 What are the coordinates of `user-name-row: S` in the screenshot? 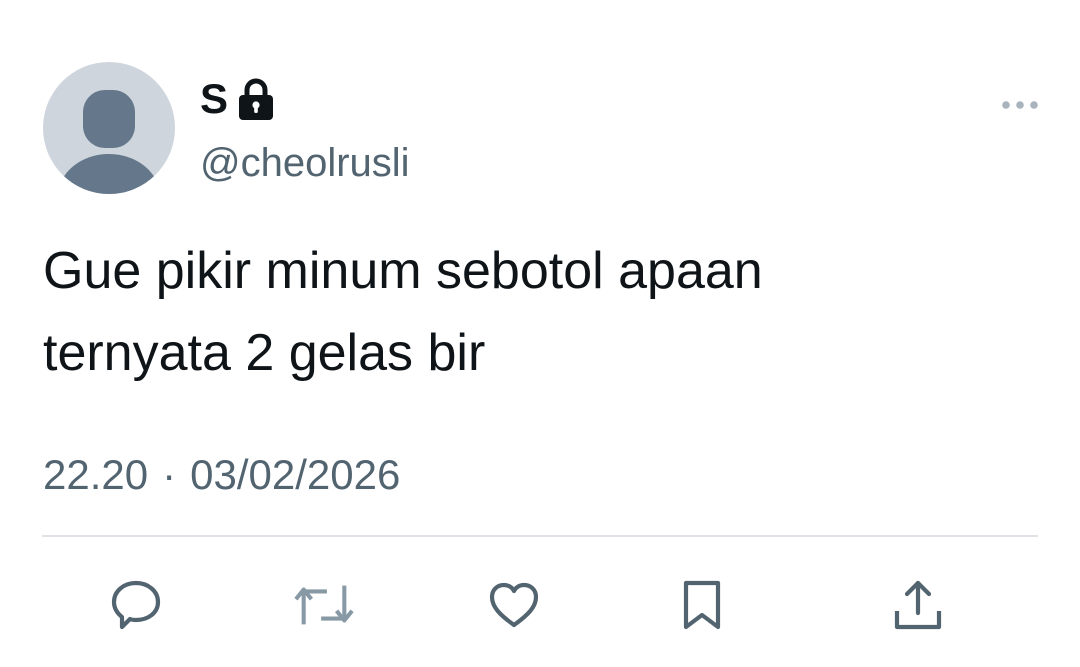 It's located at (237, 99).